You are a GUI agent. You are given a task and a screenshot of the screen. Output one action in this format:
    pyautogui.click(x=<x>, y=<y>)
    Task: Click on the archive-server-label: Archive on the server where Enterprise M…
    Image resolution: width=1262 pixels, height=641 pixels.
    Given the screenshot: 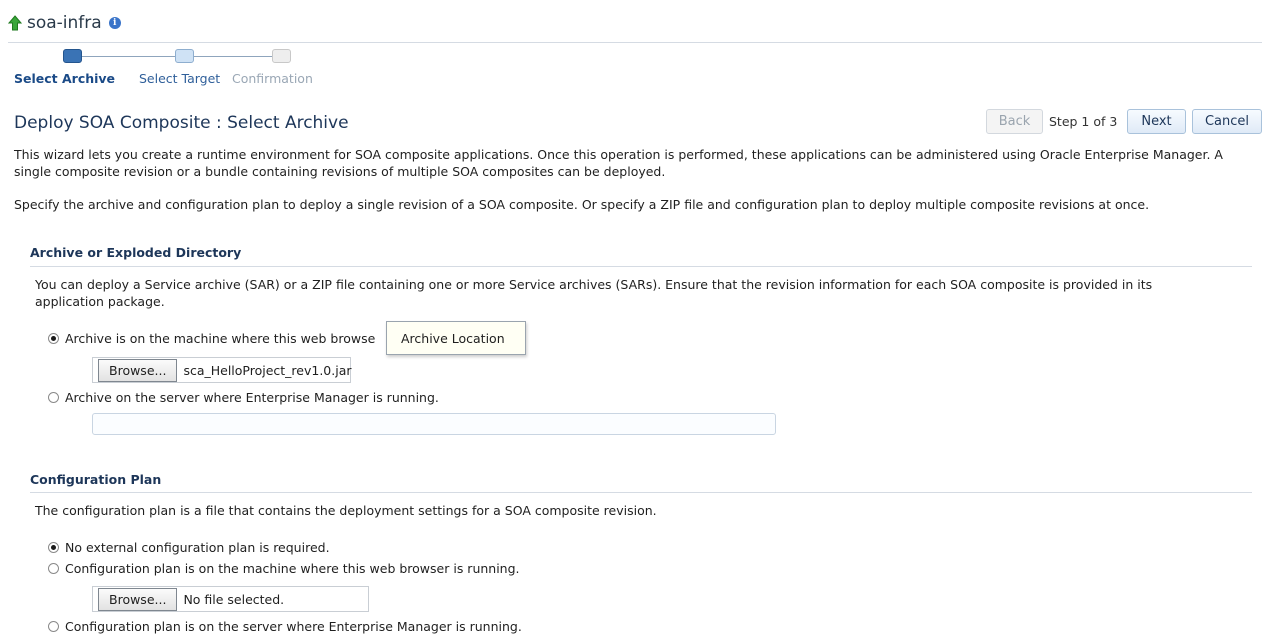 What is the action you would take?
    pyautogui.click(x=252, y=397)
    